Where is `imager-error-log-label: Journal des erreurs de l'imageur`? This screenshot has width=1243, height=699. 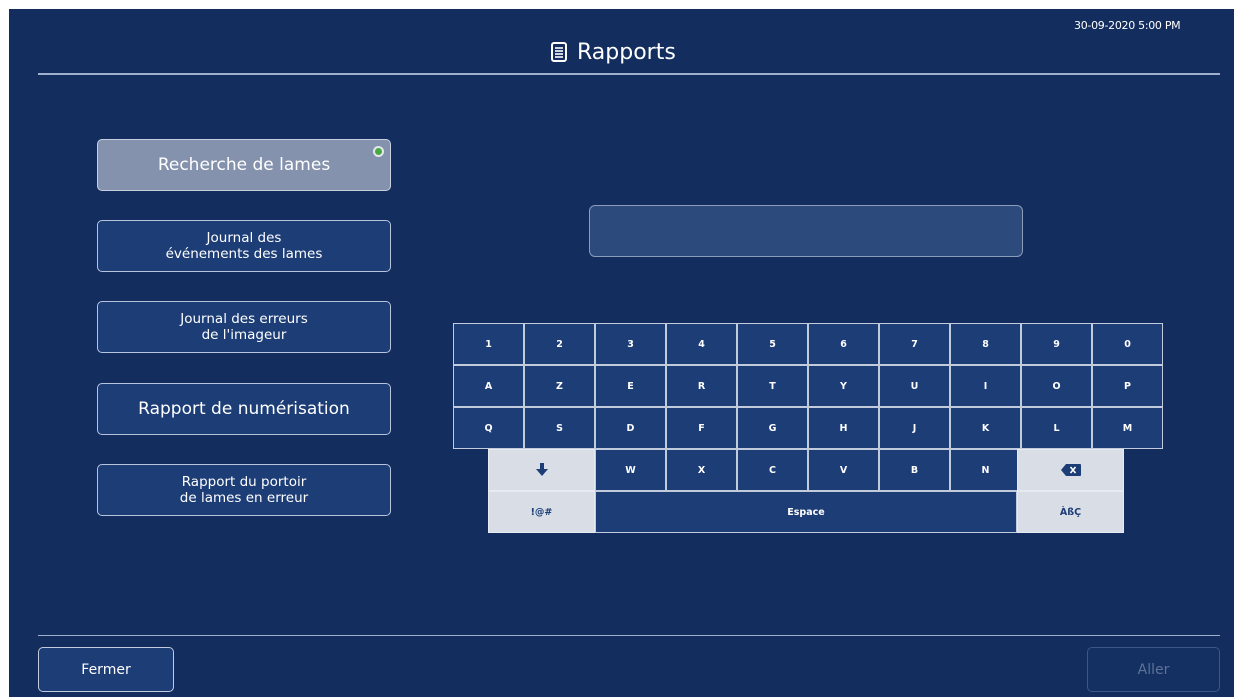
imager-error-log-label: Journal des erreurs de l'imageur is located at coordinates (244, 327).